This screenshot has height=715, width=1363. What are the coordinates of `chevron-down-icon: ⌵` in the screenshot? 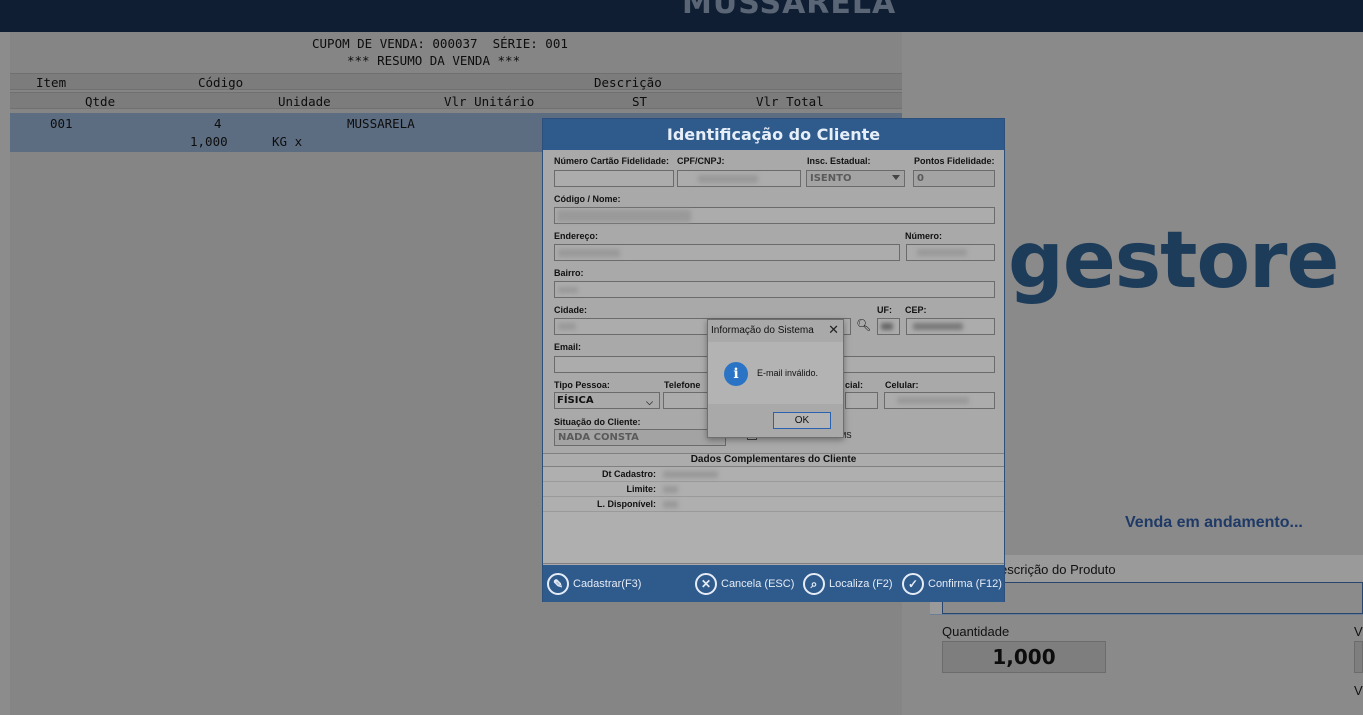 It's located at (649, 403).